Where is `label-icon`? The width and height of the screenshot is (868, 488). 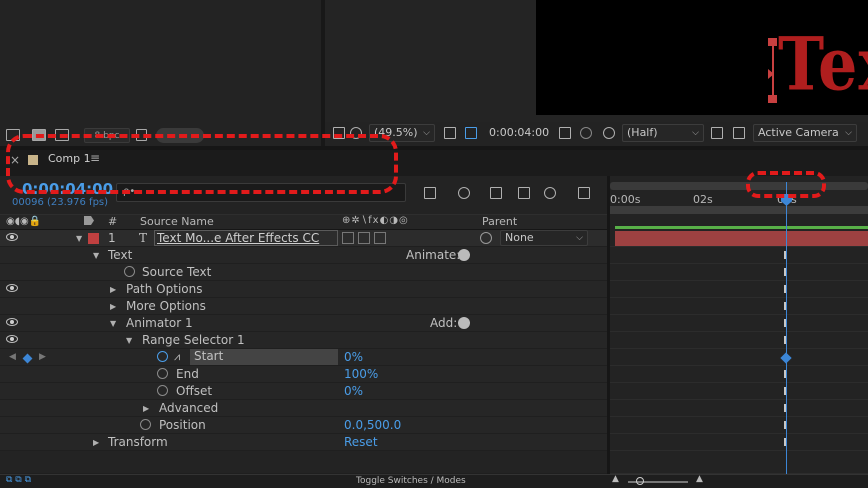
label-icon is located at coordinates (89, 220).